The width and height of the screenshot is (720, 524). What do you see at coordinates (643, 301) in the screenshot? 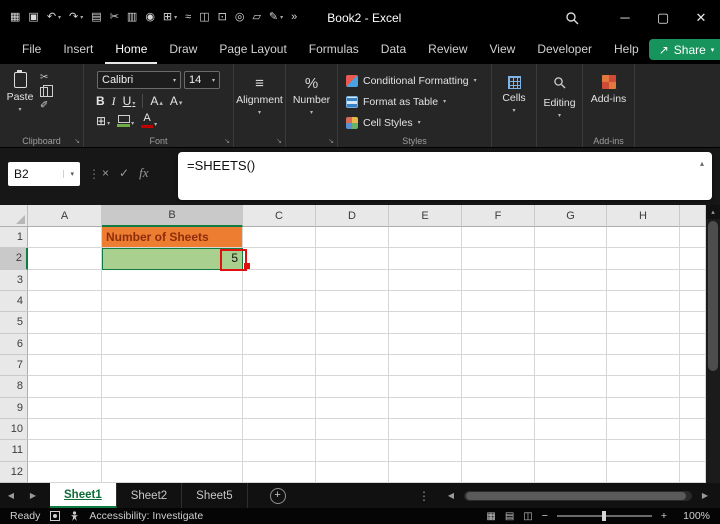
I see `cell-h4` at bounding box center [643, 301].